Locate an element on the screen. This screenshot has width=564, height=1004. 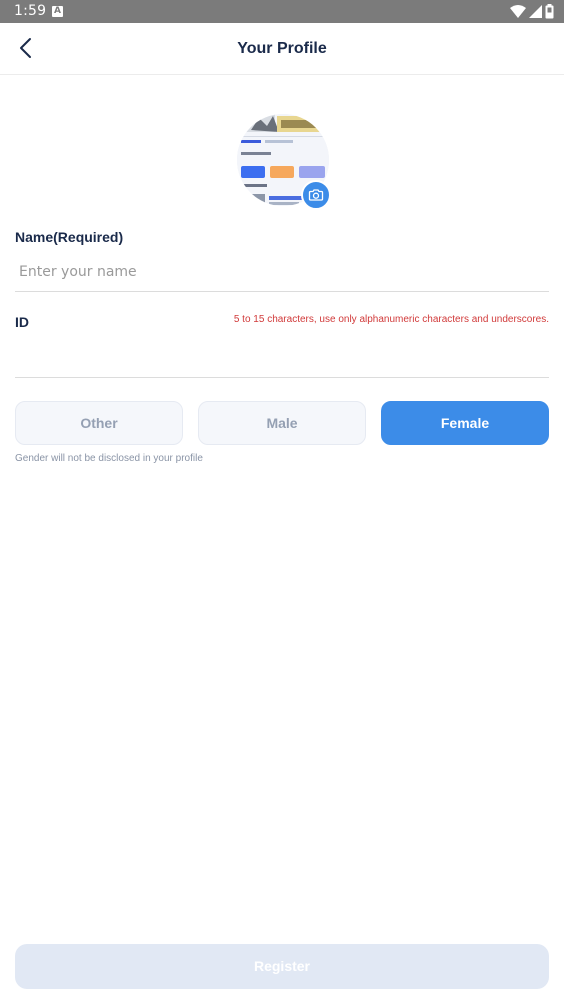
wifi-icon is located at coordinates (518, 11).